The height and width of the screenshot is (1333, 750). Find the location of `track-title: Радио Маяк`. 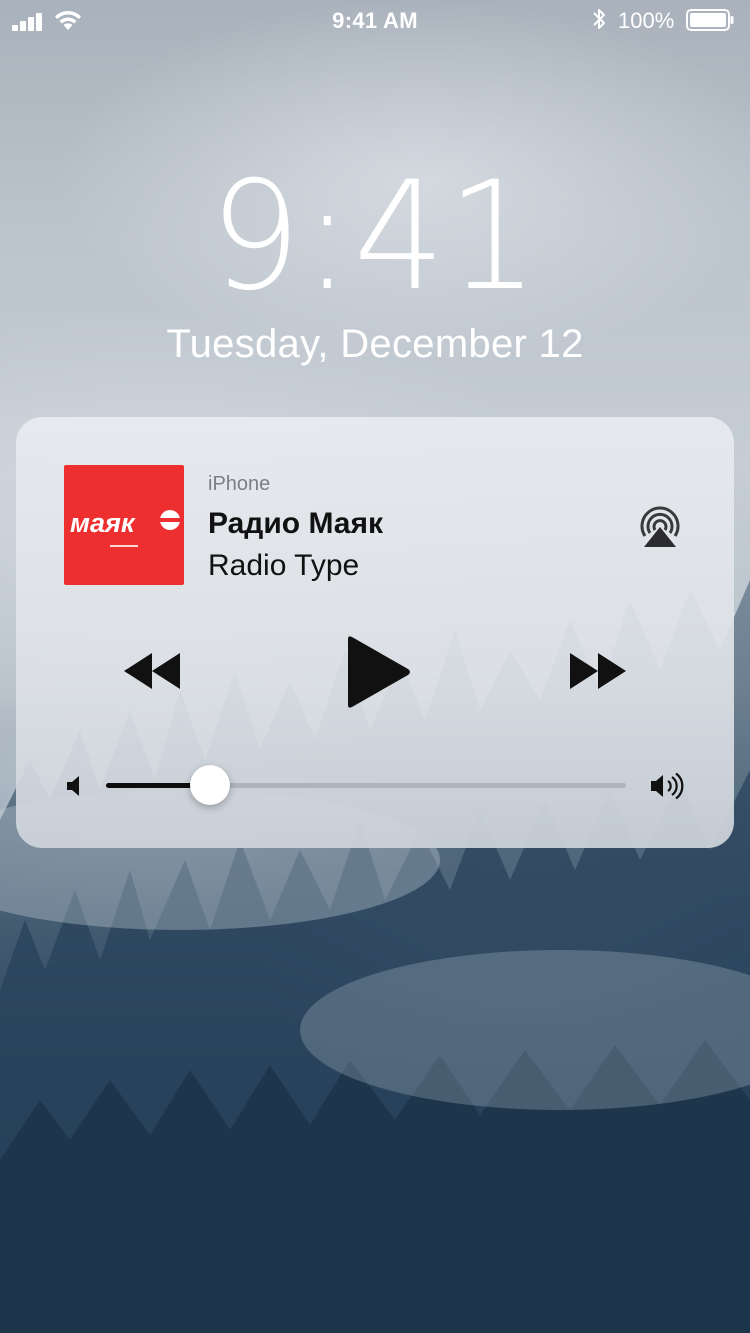

track-title: Радио Маяк is located at coordinates (296, 523).